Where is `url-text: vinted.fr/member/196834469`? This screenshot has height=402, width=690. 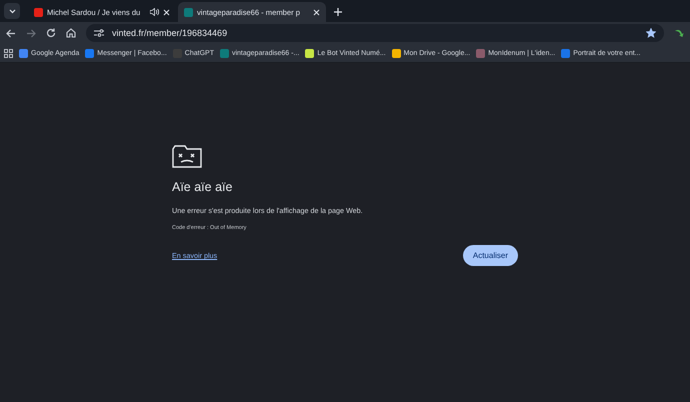
url-text: vinted.fr/member/196834469 is located at coordinates (170, 33).